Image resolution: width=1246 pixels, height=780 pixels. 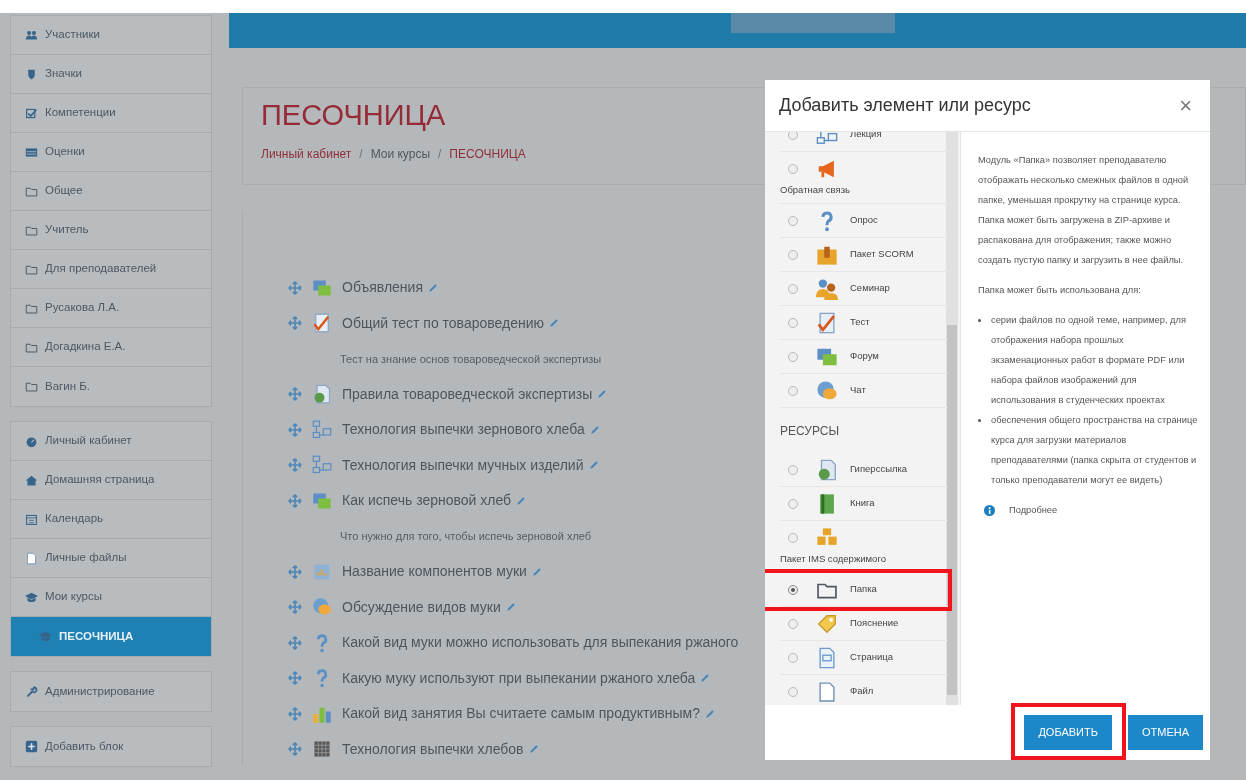 What do you see at coordinates (519, 678) in the screenshot?
I see `activity-link: Какую муку используют при выпекании ржаного хлеба` at bounding box center [519, 678].